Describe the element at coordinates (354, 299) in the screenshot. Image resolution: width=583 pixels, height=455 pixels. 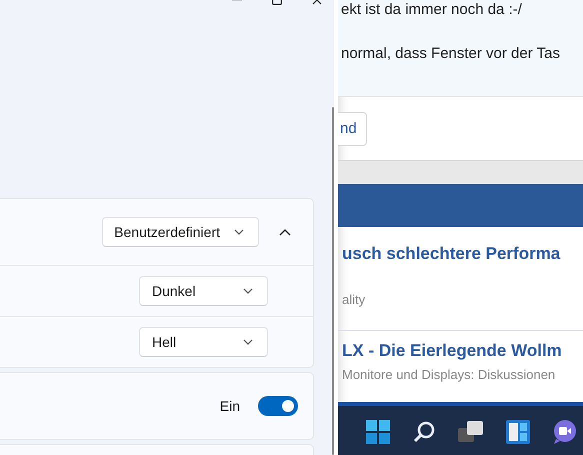
I see `thread-meta: ality` at that location.